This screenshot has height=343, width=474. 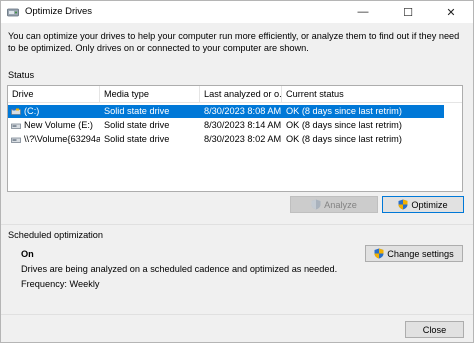 I want to click on schedule-frequency: Frequency: Weekly, so click(x=60, y=284).